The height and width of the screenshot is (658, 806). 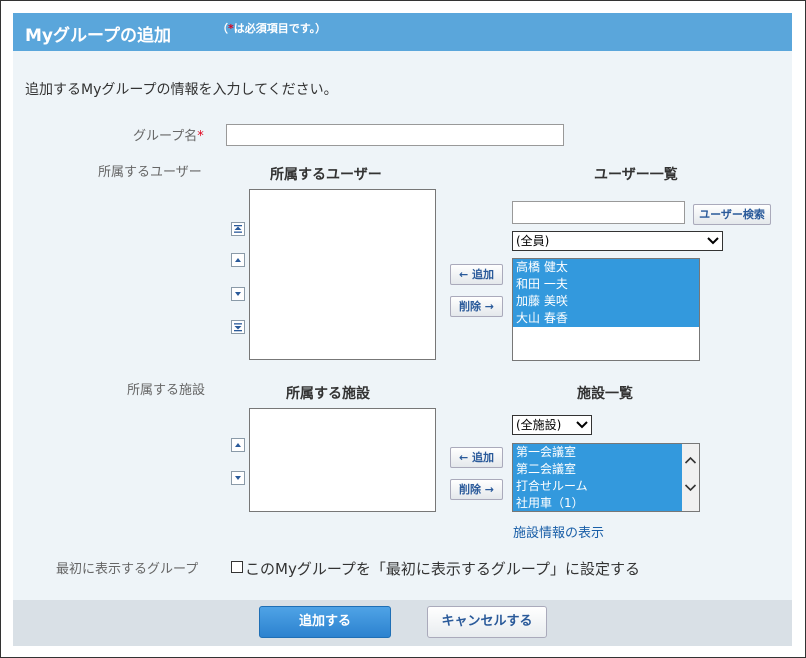 I want to click on user-search-input, so click(x=598, y=212).